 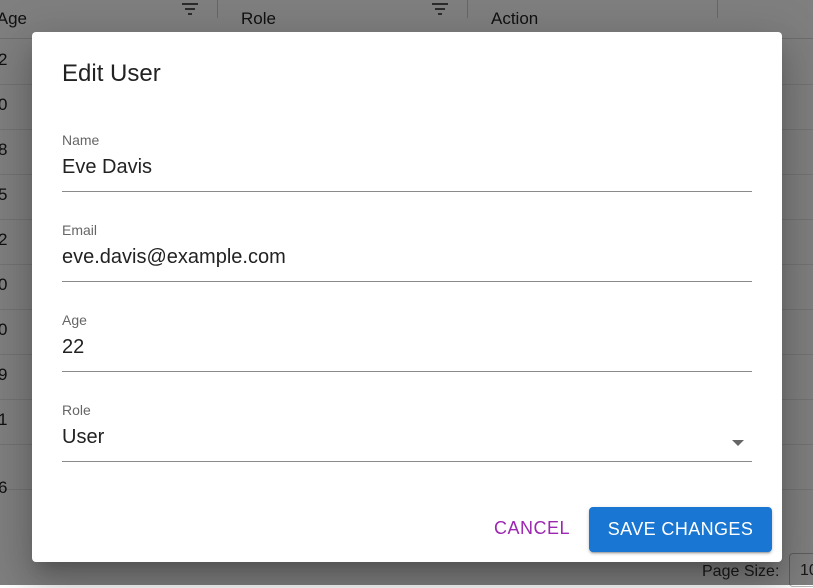 What do you see at coordinates (407, 347) in the screenshot?
I see `age-input` at bounding box center [407, 347].